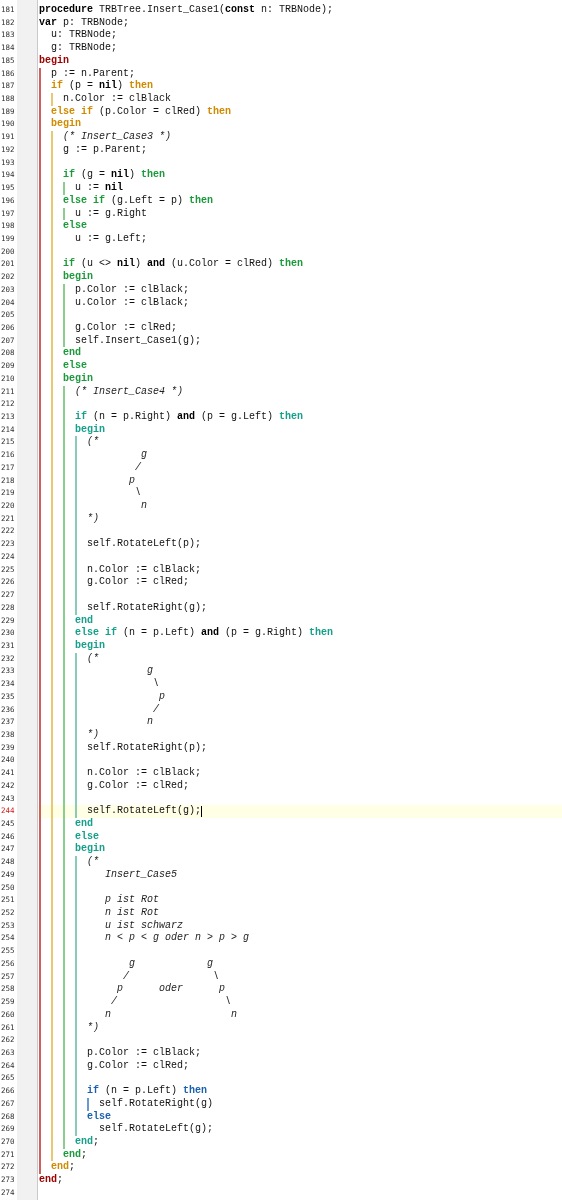 This screenshot has height=1200, width=562. Describe the element at coordinates (132, 900) in the screenshot. I see `code-line: p ist Rot` at that location.